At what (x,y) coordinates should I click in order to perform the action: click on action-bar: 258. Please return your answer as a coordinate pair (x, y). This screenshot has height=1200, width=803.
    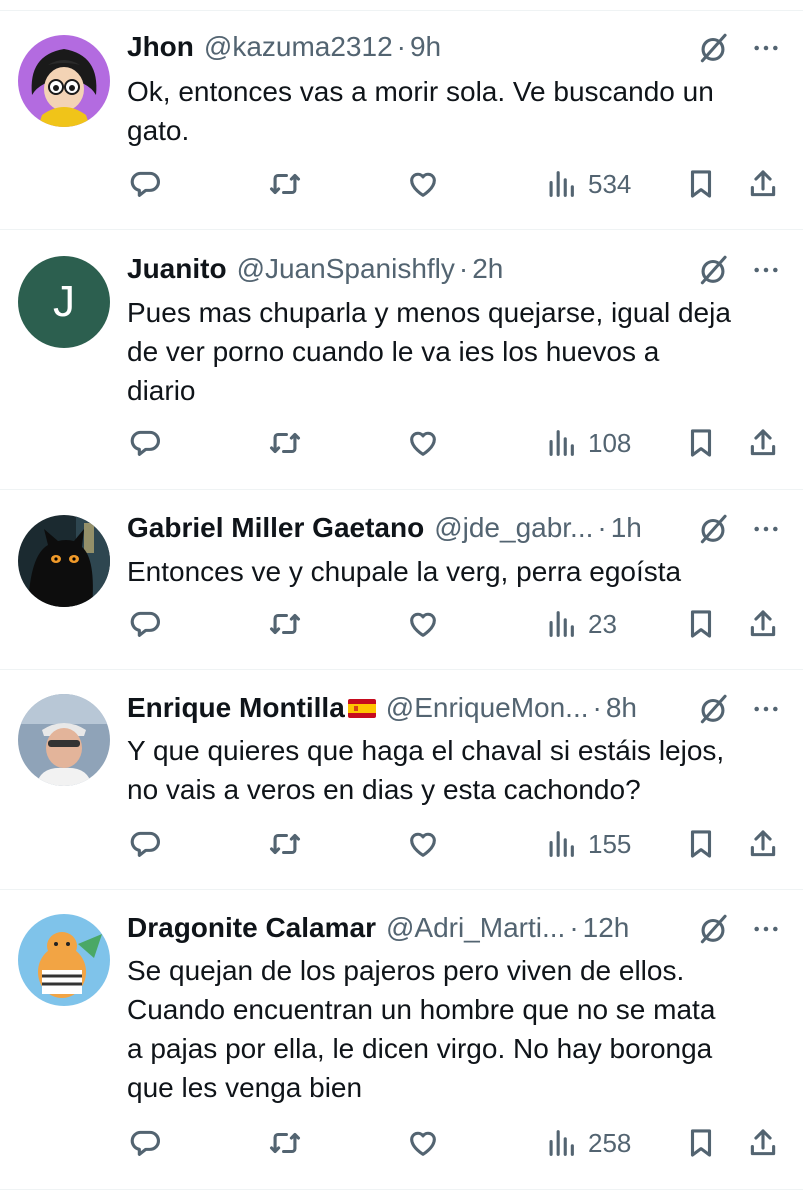
    Looking at the image, I should click on (401, 1143).